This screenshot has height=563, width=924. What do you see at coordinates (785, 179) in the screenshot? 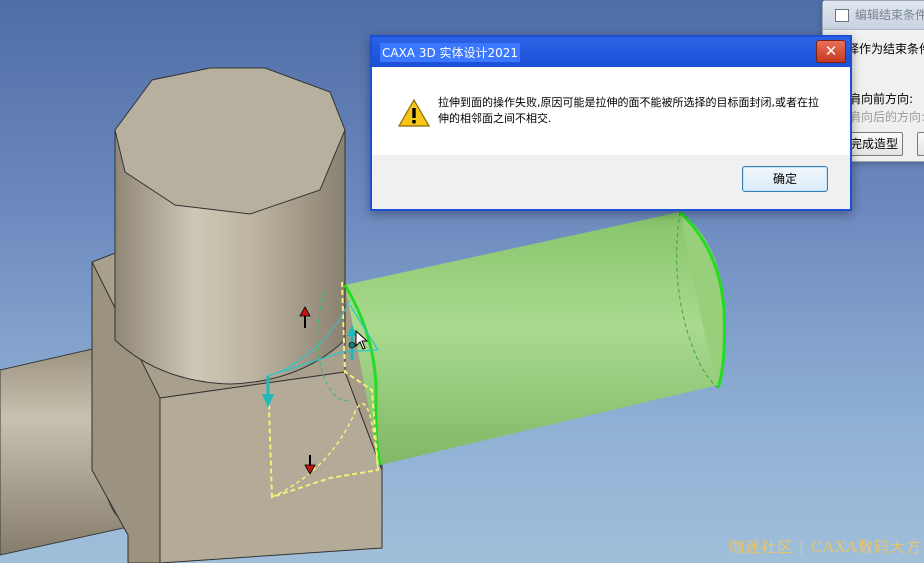
I see `ok-button: 确定` at bounding box center [785, 179].